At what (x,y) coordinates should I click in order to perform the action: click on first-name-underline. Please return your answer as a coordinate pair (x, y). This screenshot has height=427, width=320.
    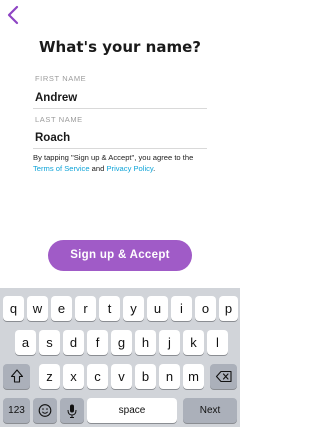
    Looking at the image, I should click on (120, 108).